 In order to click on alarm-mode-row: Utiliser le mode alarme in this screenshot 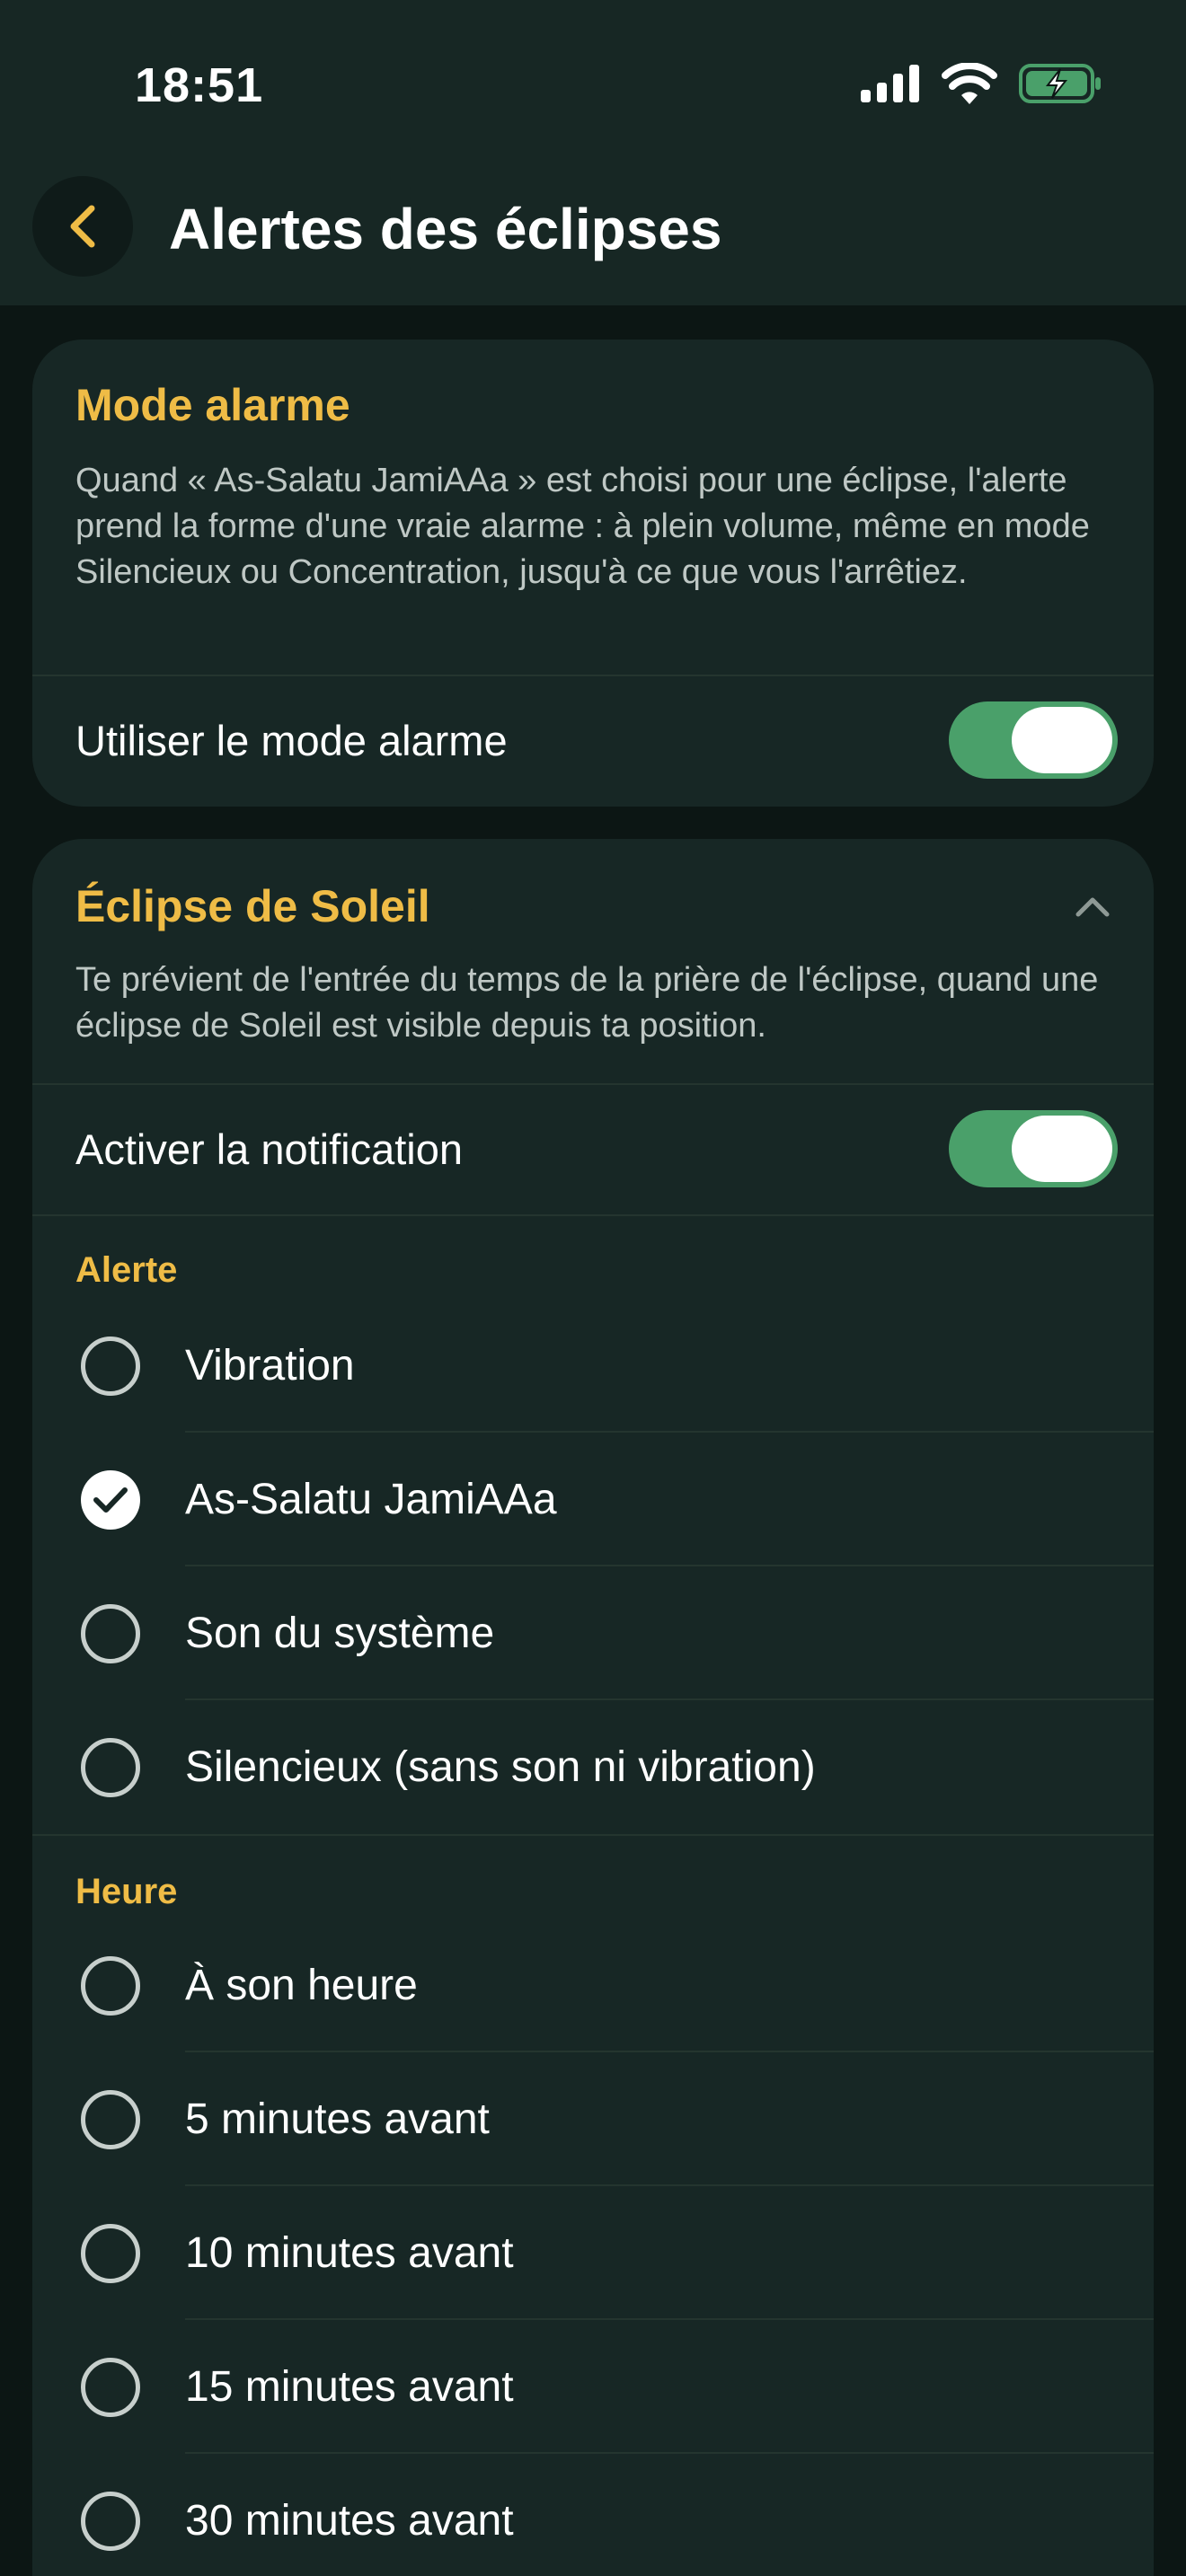, I will do `click(593, 739)`.